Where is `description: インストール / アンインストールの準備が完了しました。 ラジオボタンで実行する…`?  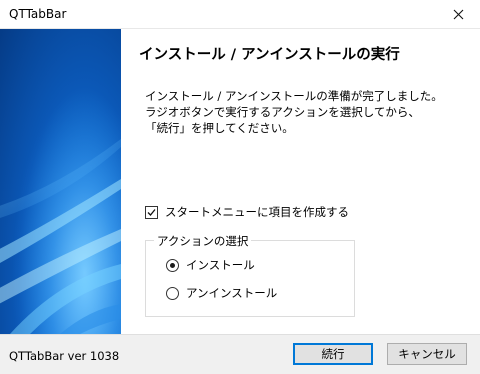
description: インストール / アンインストールの準備が完了しました。 ラジオボタンで実行する… is located at coordinates (294, 112).